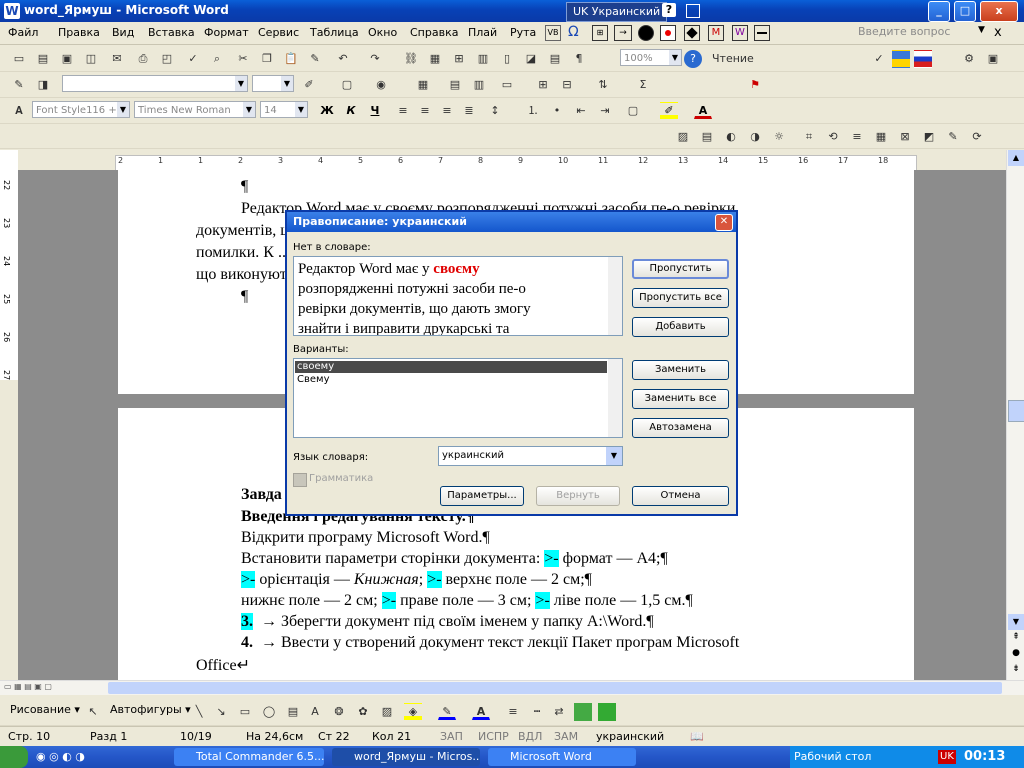 The image size is (1024, 768). I want to click on font-color-icon: A, so click(703, 110).